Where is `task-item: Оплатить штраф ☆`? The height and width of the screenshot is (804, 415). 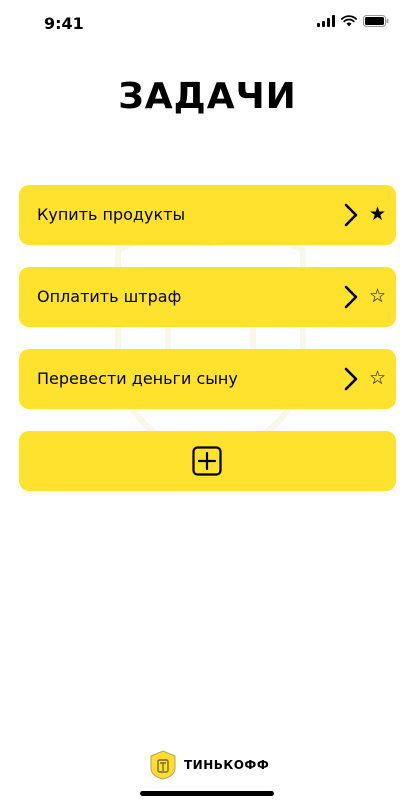
task-item: Оплатить штраф ☆ is located at coordinates (207, 297).